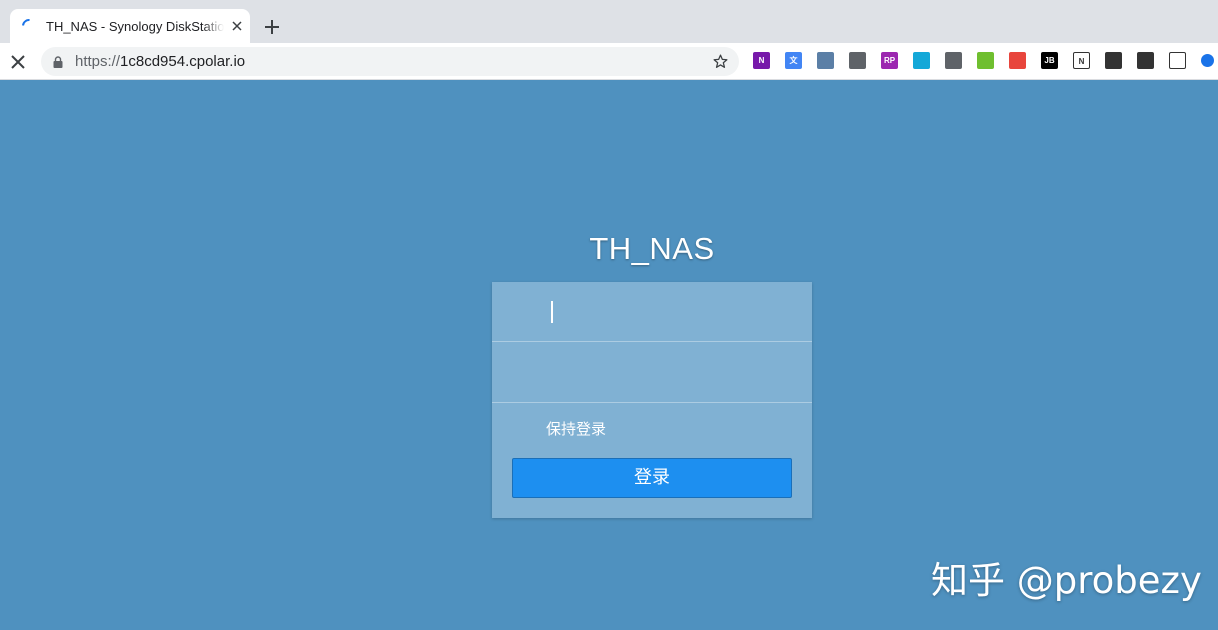 The image size is (1218, 630). I want to click on login-form: 保持登录 登录, so click(652, 400).